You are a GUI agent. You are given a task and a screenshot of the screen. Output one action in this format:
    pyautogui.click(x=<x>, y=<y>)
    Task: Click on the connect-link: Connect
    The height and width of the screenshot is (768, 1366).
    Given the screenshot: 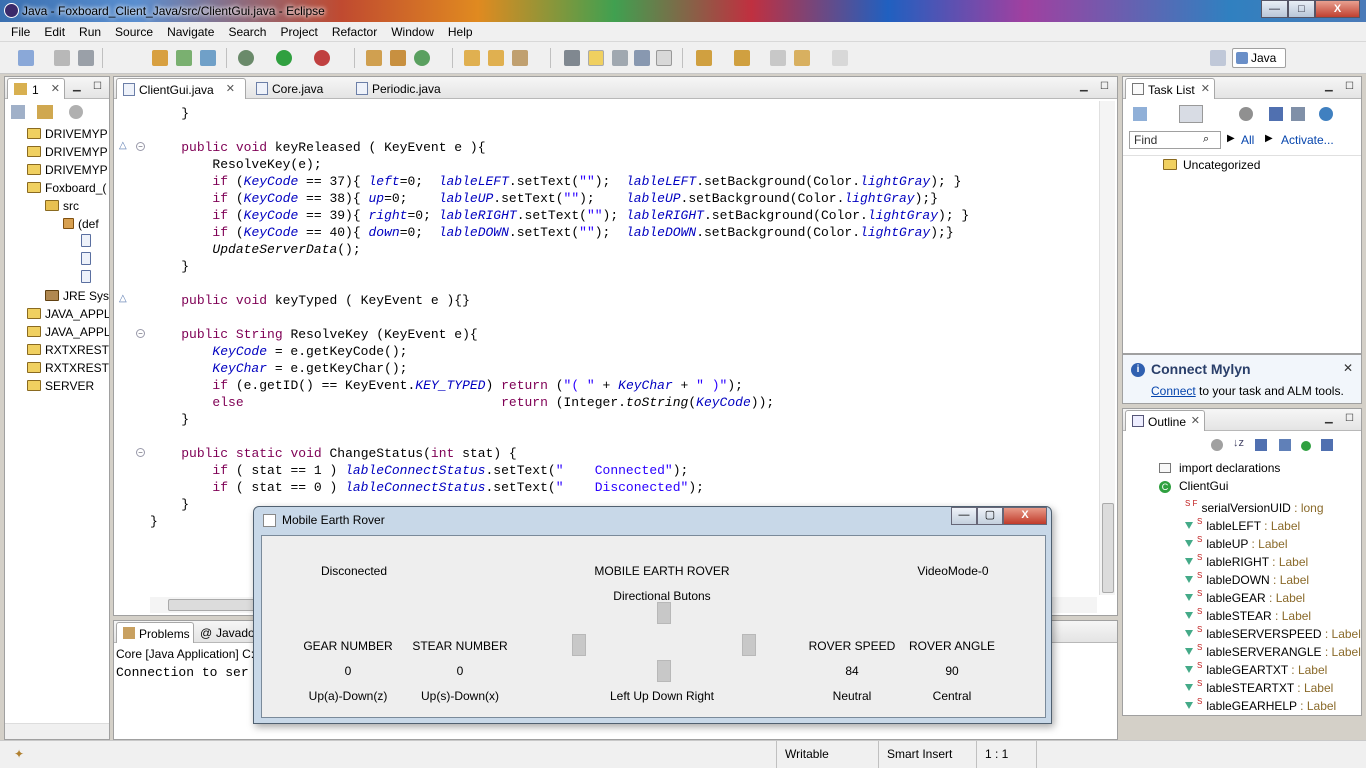 What is the action you would take?
    pyautogui.click(x=1173, y=391)
    